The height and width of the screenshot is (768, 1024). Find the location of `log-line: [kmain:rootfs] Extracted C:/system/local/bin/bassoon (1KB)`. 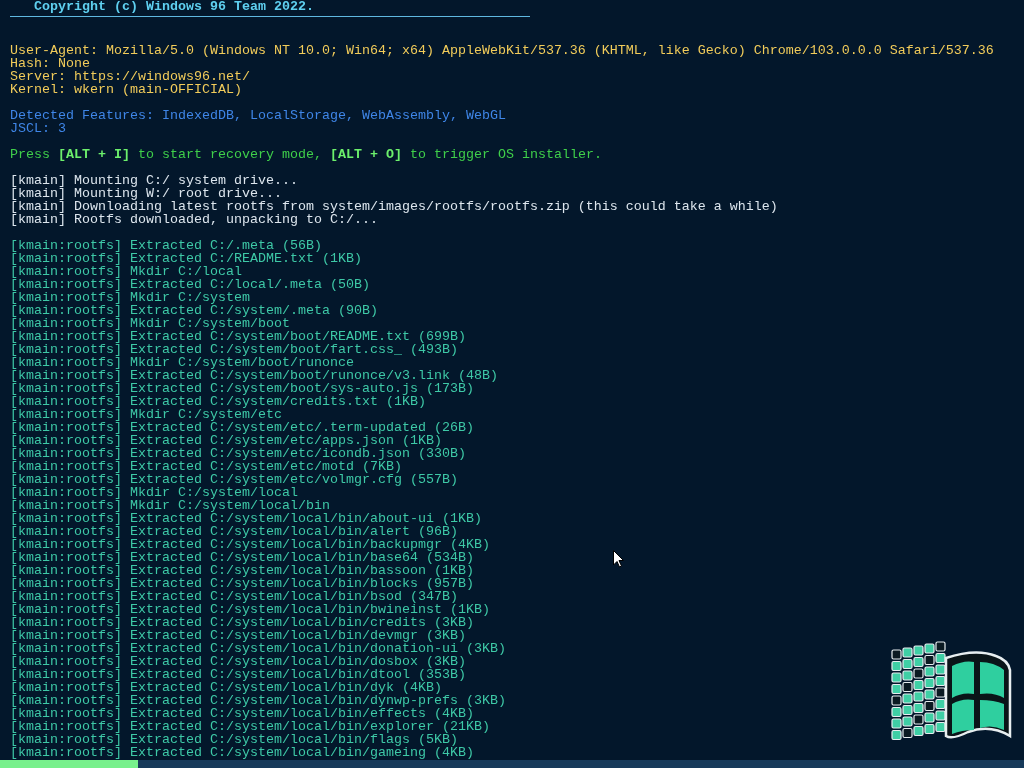

log-line: [kmain:rootfs] Extracted C:/system/local/bin/bassoon (1KB) is located at coordinates (242, 570).